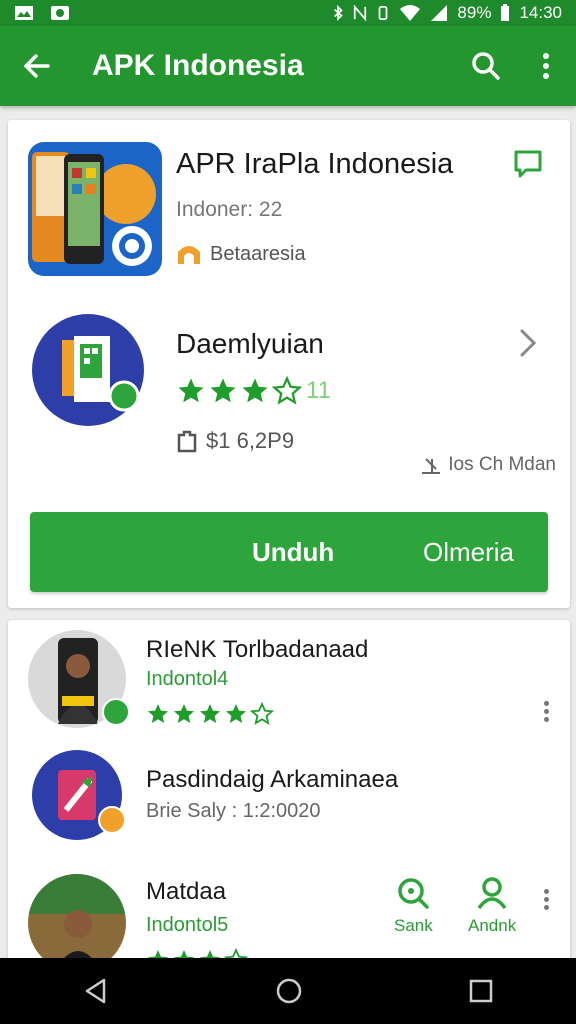 The image size is (576, 1024). I want to click on more-vert-icon, so click(546, 66).